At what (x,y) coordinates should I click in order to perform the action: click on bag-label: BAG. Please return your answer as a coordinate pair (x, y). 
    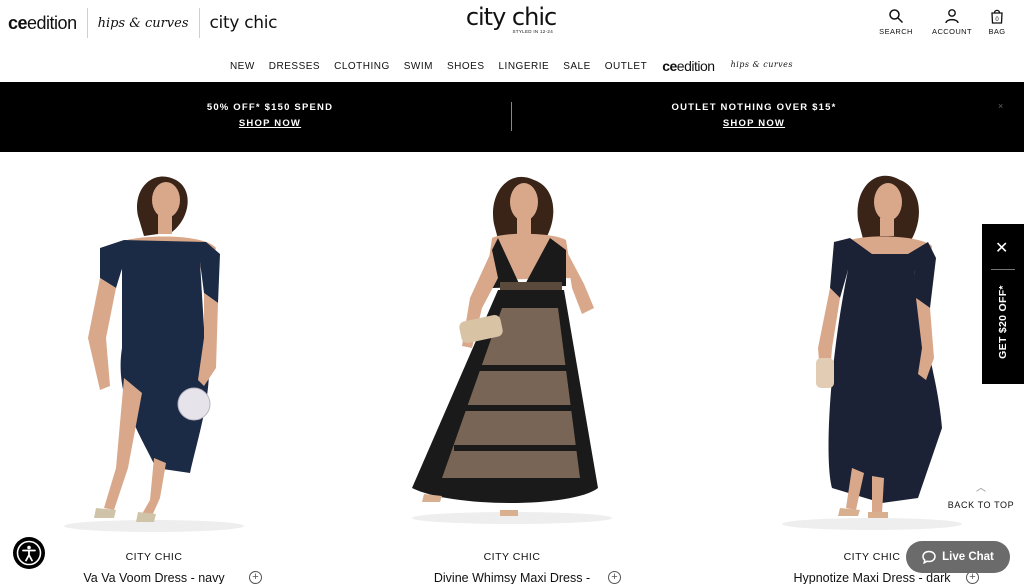
    Looking at the image, I should click on (997, 31).